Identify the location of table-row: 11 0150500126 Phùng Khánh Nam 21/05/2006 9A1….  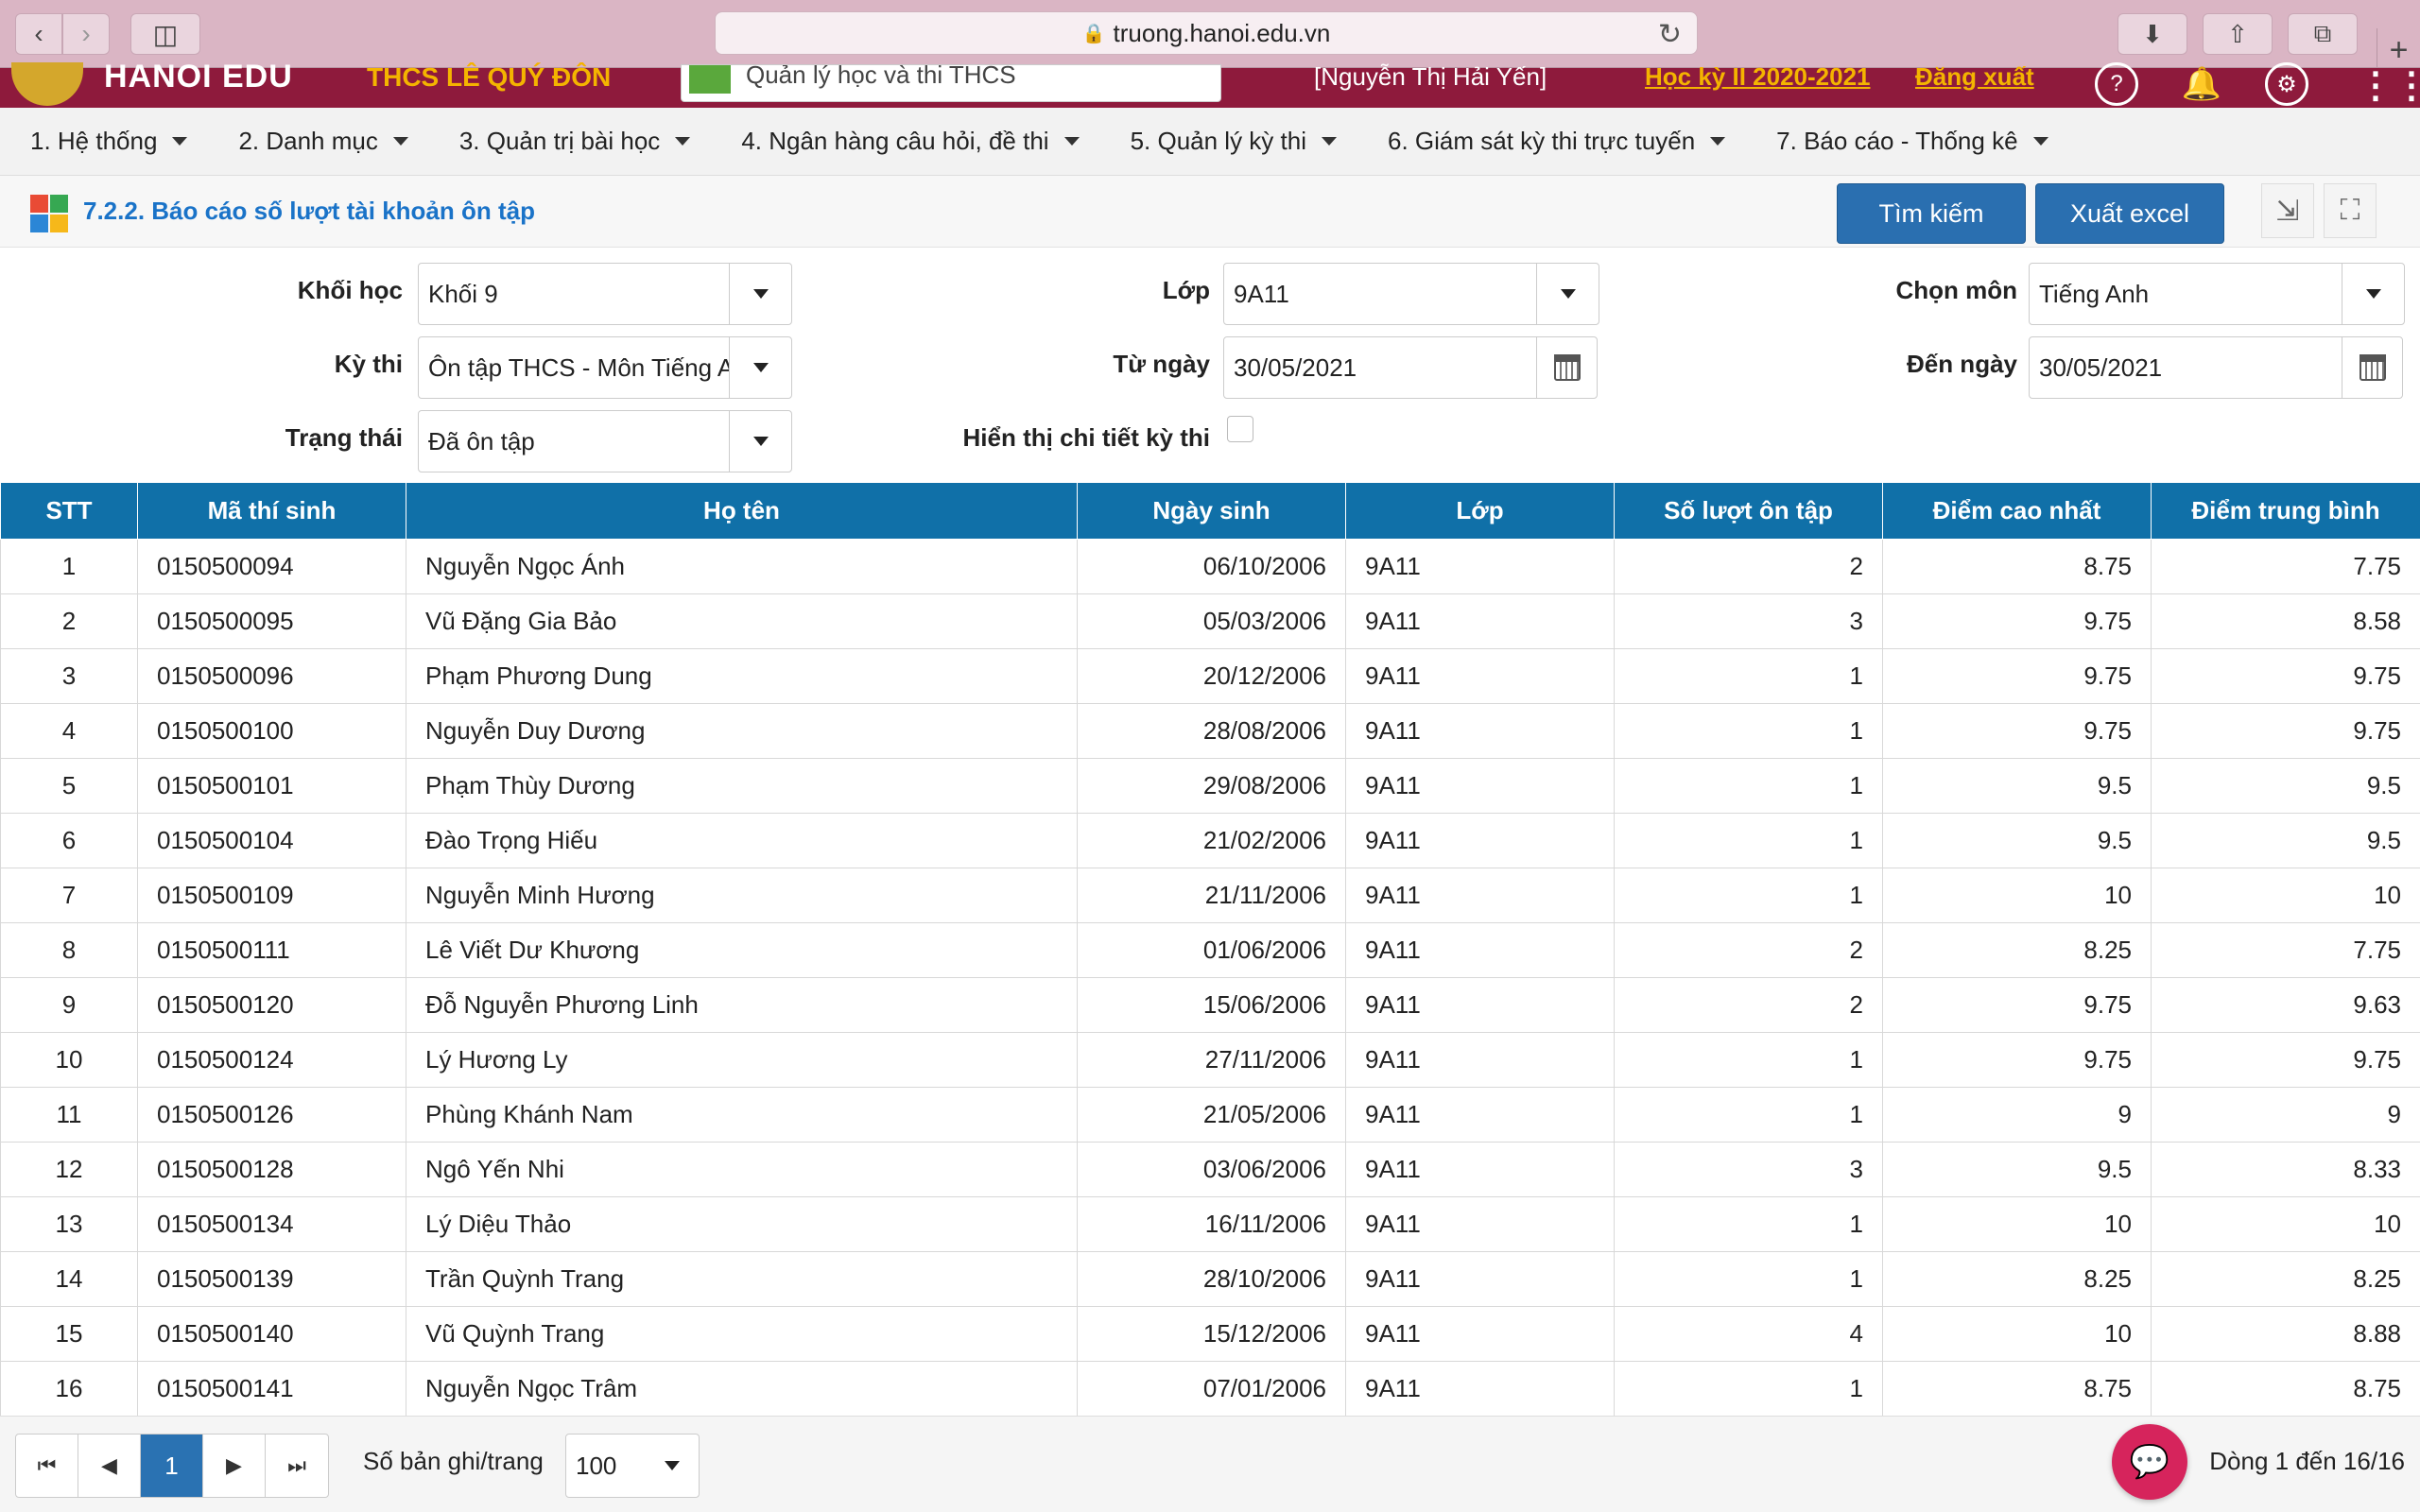
(1210, 1115).